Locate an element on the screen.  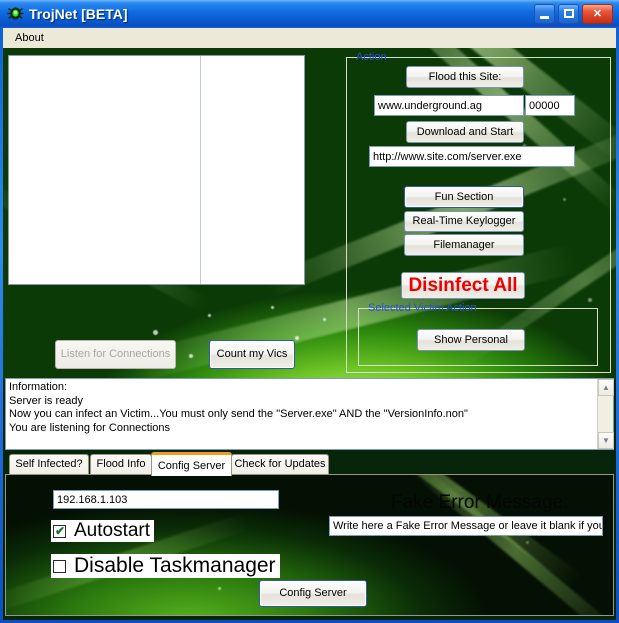
flood-this-site-button: Flood this Site: is located at coordinates (465, 77).